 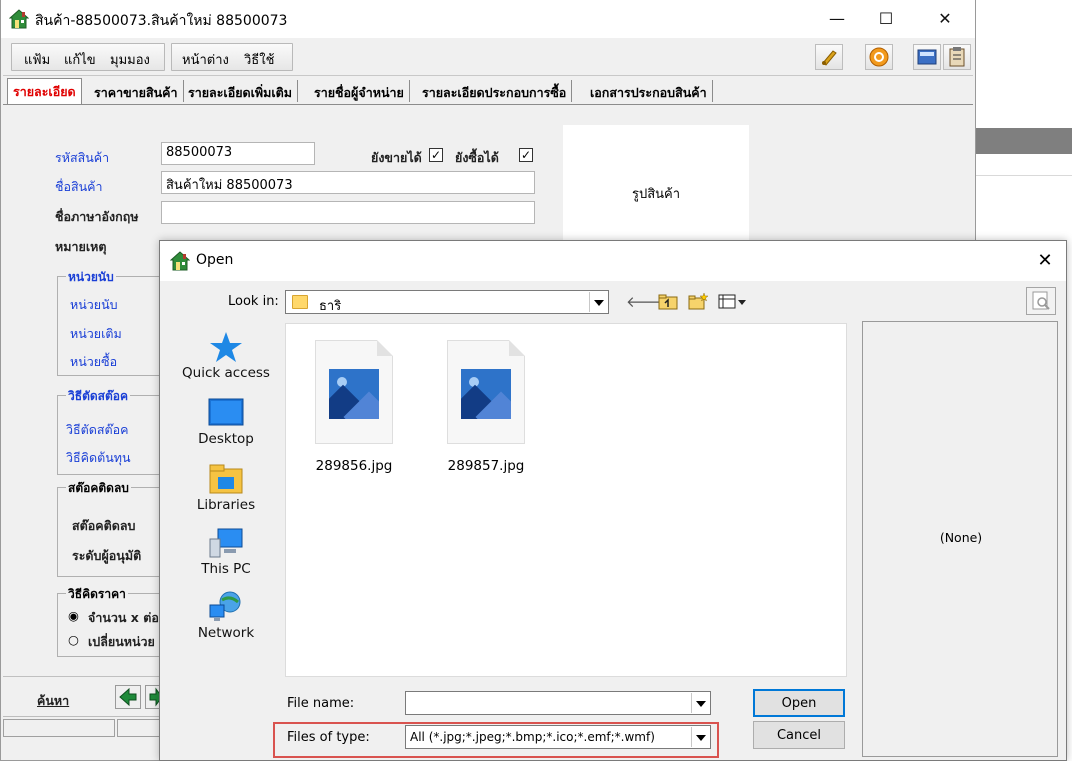 I want to click on price-option-2-radio: ○, so click(x=73, y=639).